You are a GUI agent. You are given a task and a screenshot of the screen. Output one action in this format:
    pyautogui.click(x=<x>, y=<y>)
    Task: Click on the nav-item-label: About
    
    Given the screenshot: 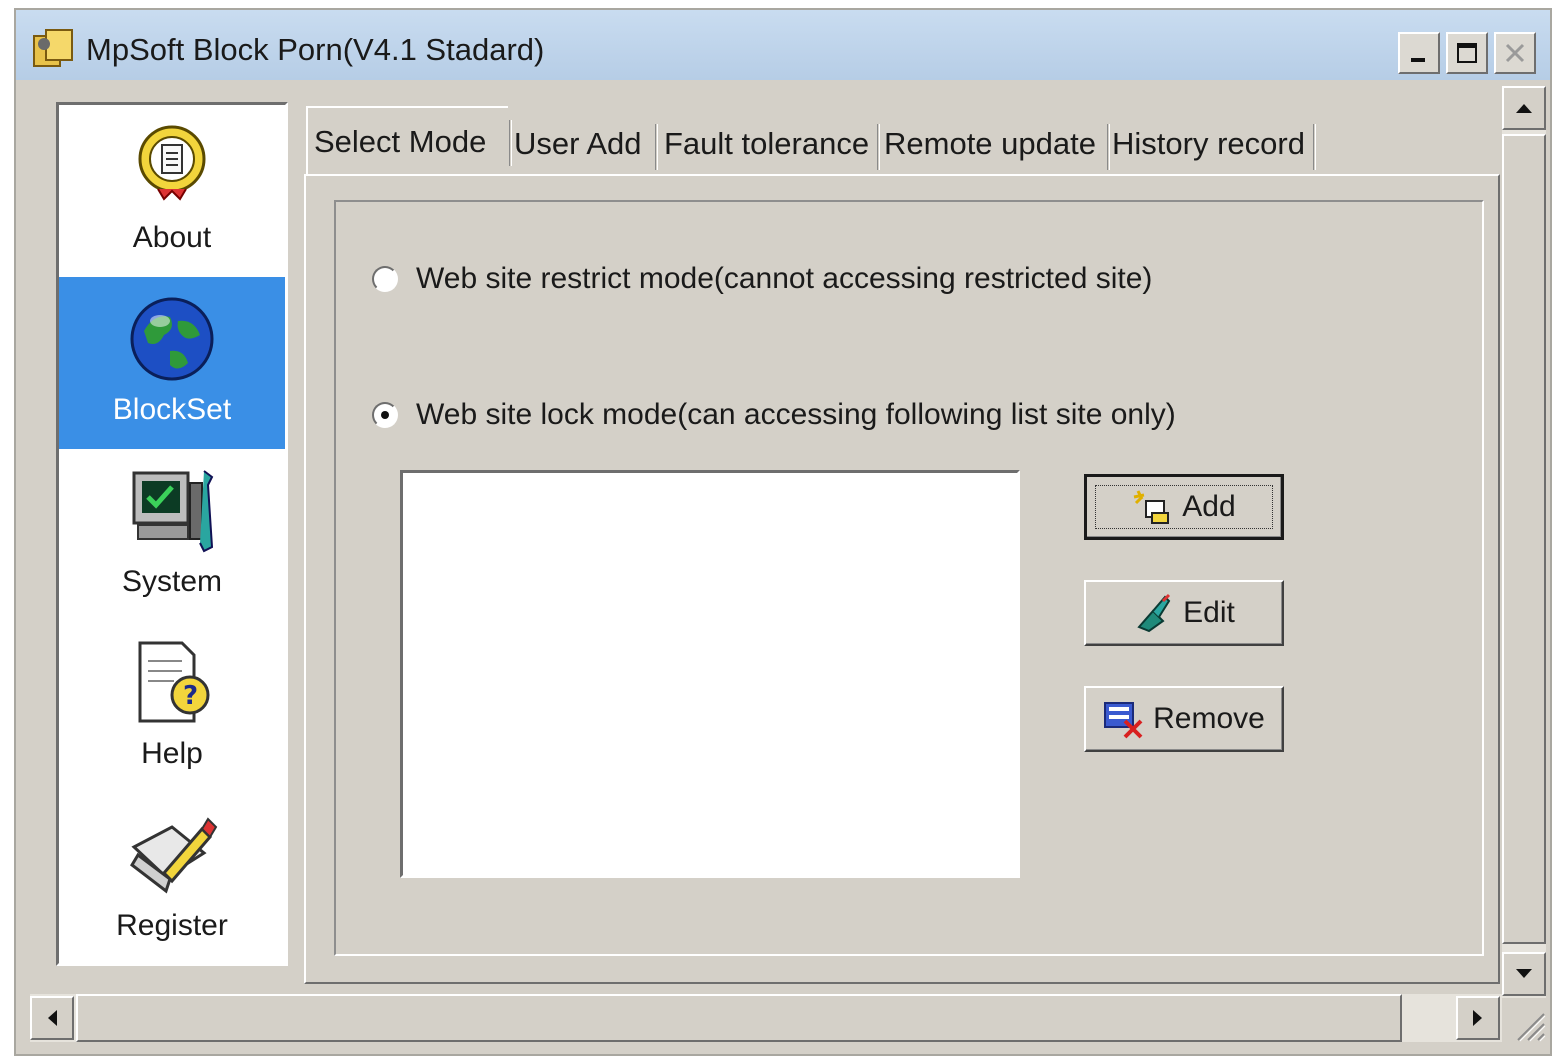 What is the action you would take?
    pyautogui.click(x=172, y=237)
    